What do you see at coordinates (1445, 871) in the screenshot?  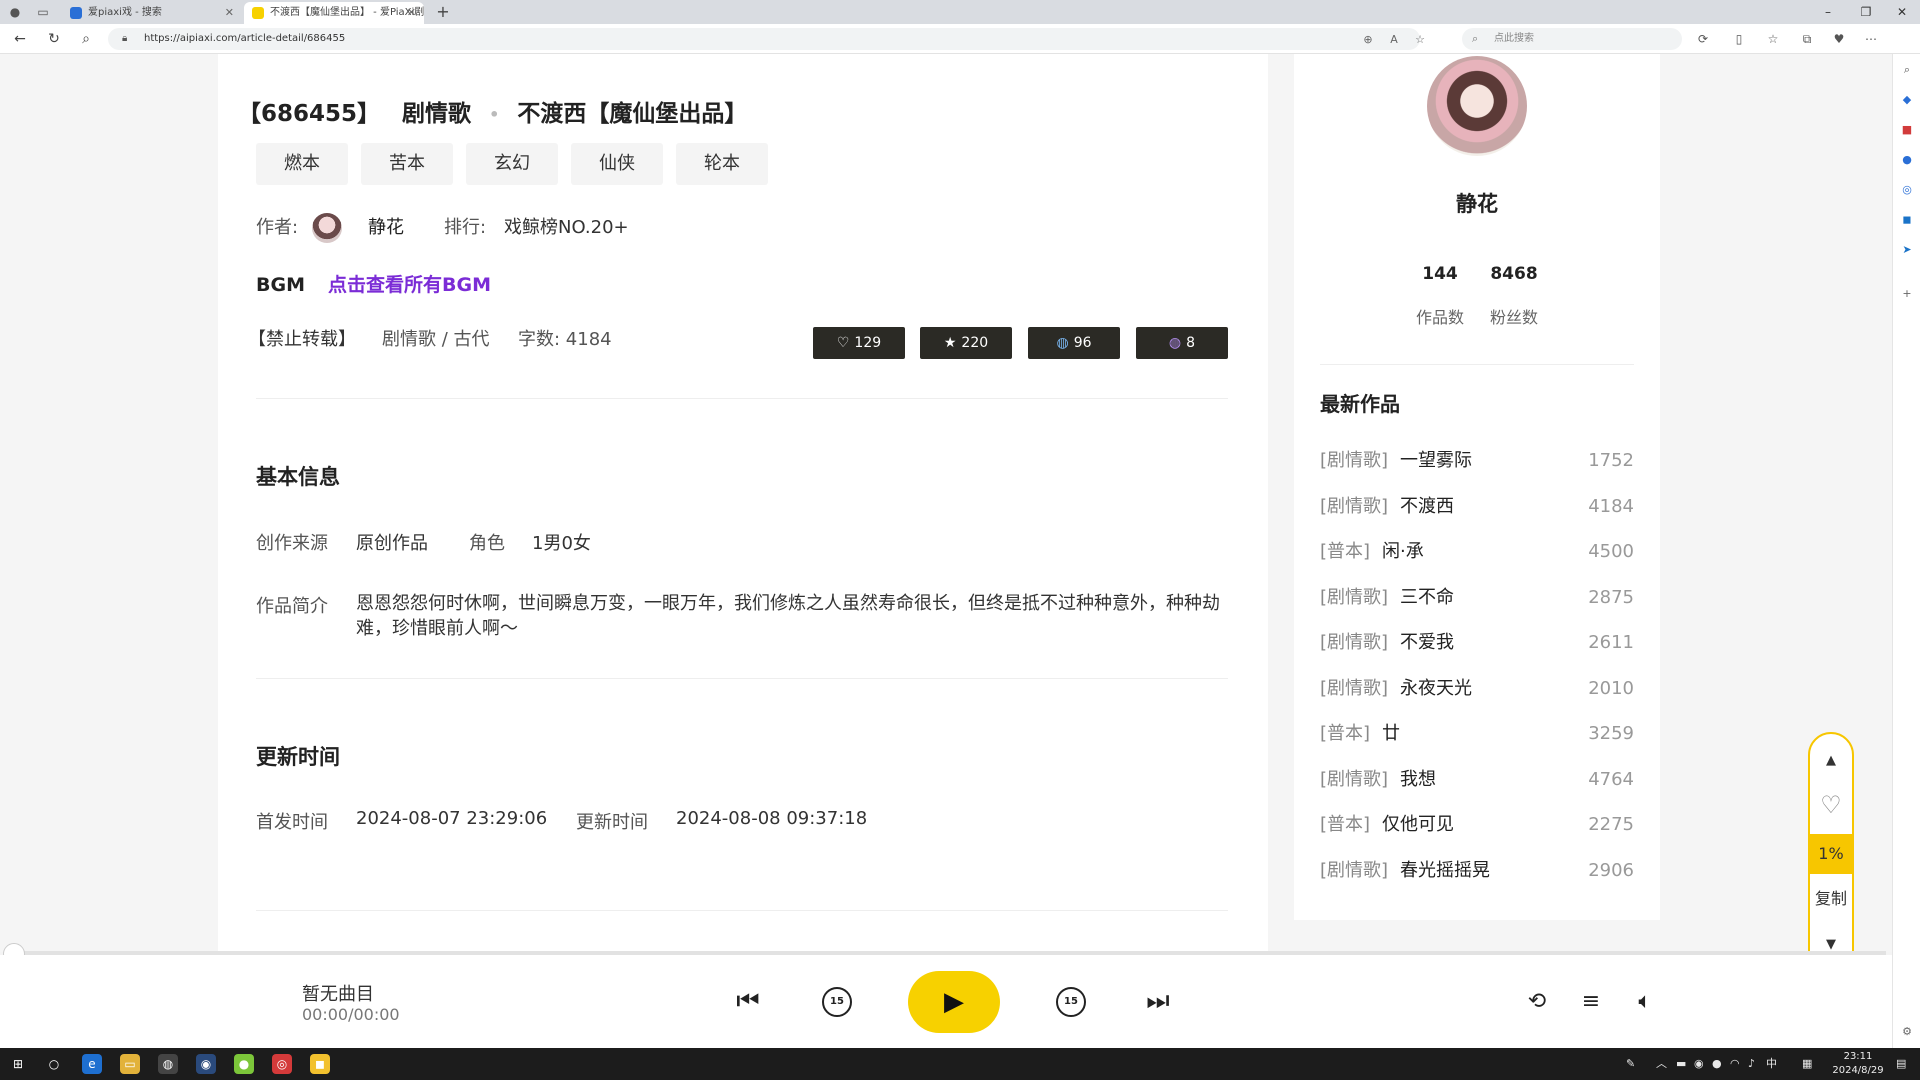 I see `work-title: 春光摇摇晃` at bounding box center [1445, 871].